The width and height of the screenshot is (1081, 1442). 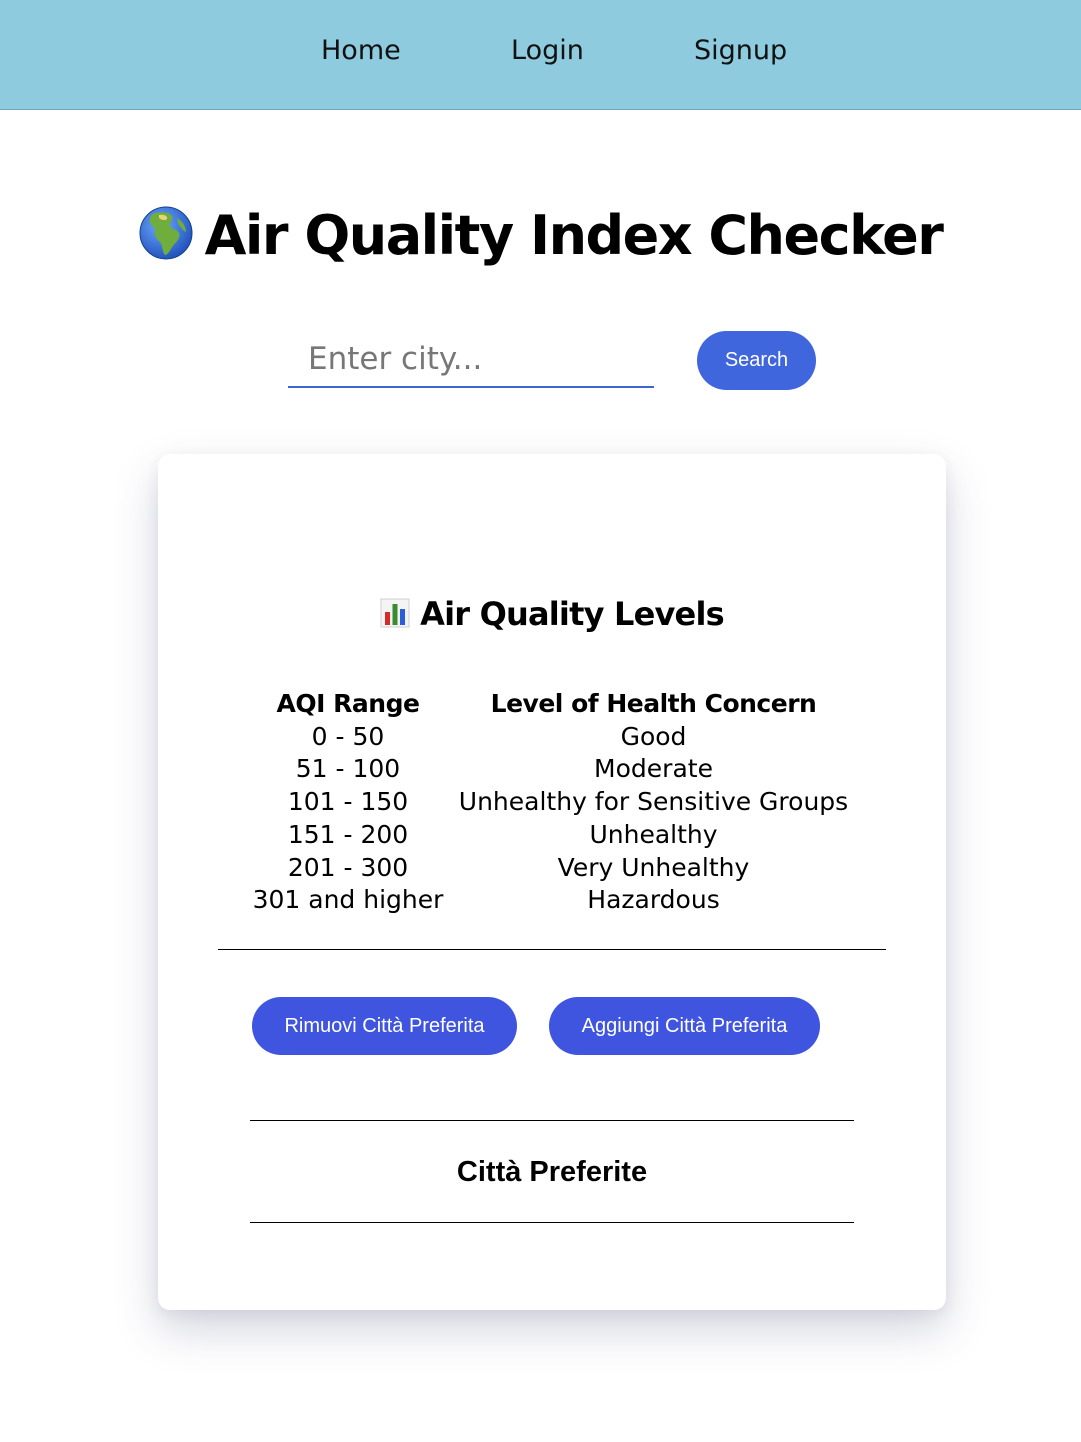 What do you see at coordinates (552, 1120) in the screenshot?
I see `favorites-top-divider` at bounding box center [552, 1120].